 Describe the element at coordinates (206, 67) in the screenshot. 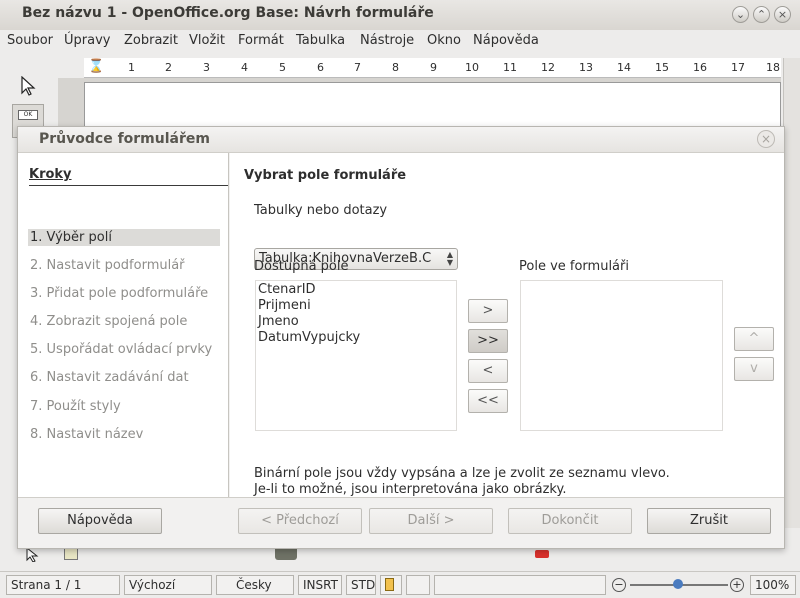

I see `ruler-label: 3` at that location.